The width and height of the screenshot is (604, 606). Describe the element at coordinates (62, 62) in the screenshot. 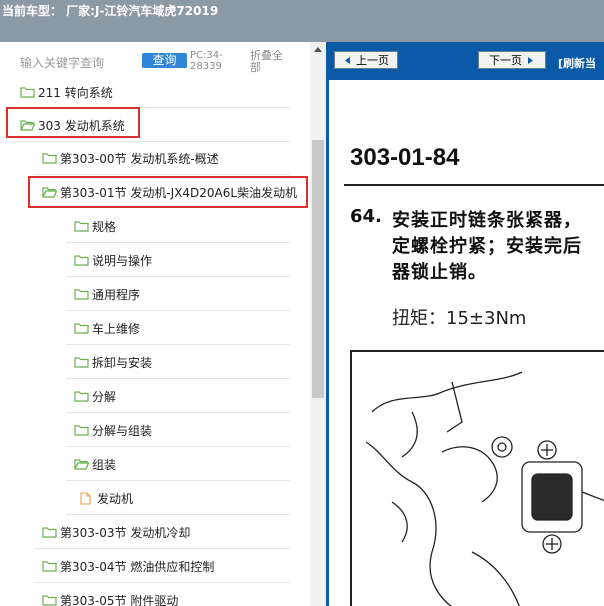

I see `search-input: 输入关键字查询` at that location.